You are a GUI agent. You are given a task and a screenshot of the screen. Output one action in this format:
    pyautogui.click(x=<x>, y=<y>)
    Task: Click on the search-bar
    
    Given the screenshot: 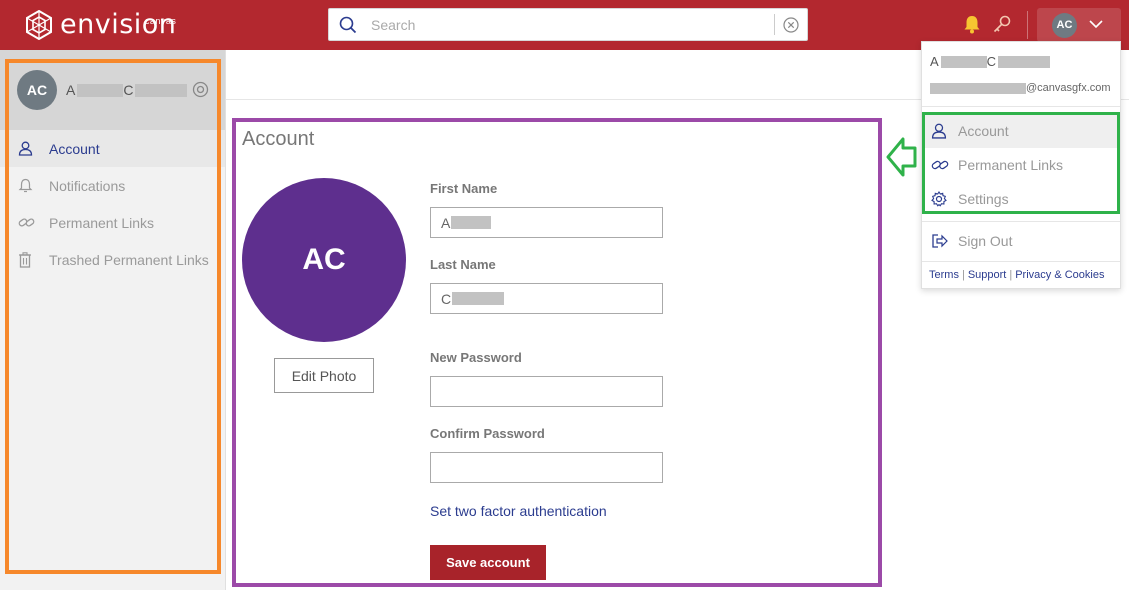 What is the action you would take?
    pyautogui.click(x=568, y=24)
    